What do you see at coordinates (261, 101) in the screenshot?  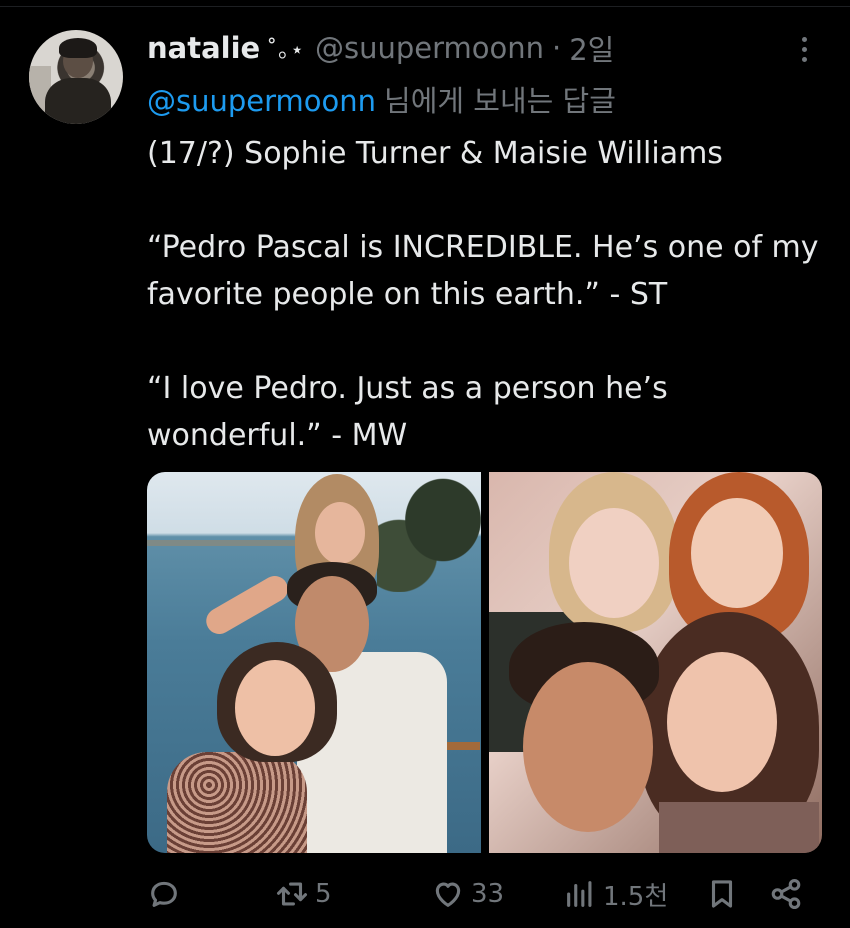 I see `reply-mention-link: @suupermoonn` at bounding box center [261, 101].